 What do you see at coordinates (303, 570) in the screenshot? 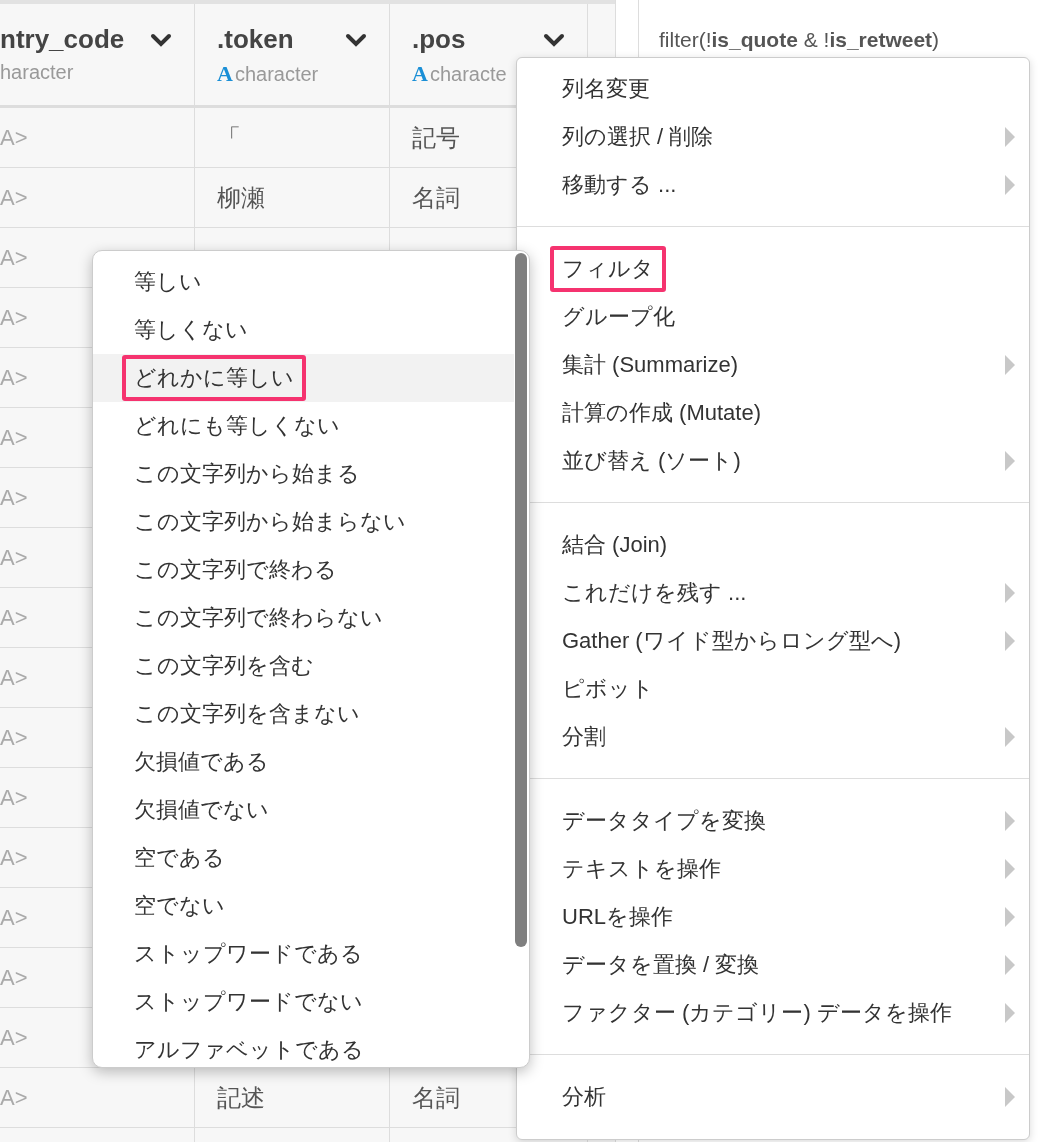
I see `menu-item: この文字列で終わる` at bounding box center [303, 570].